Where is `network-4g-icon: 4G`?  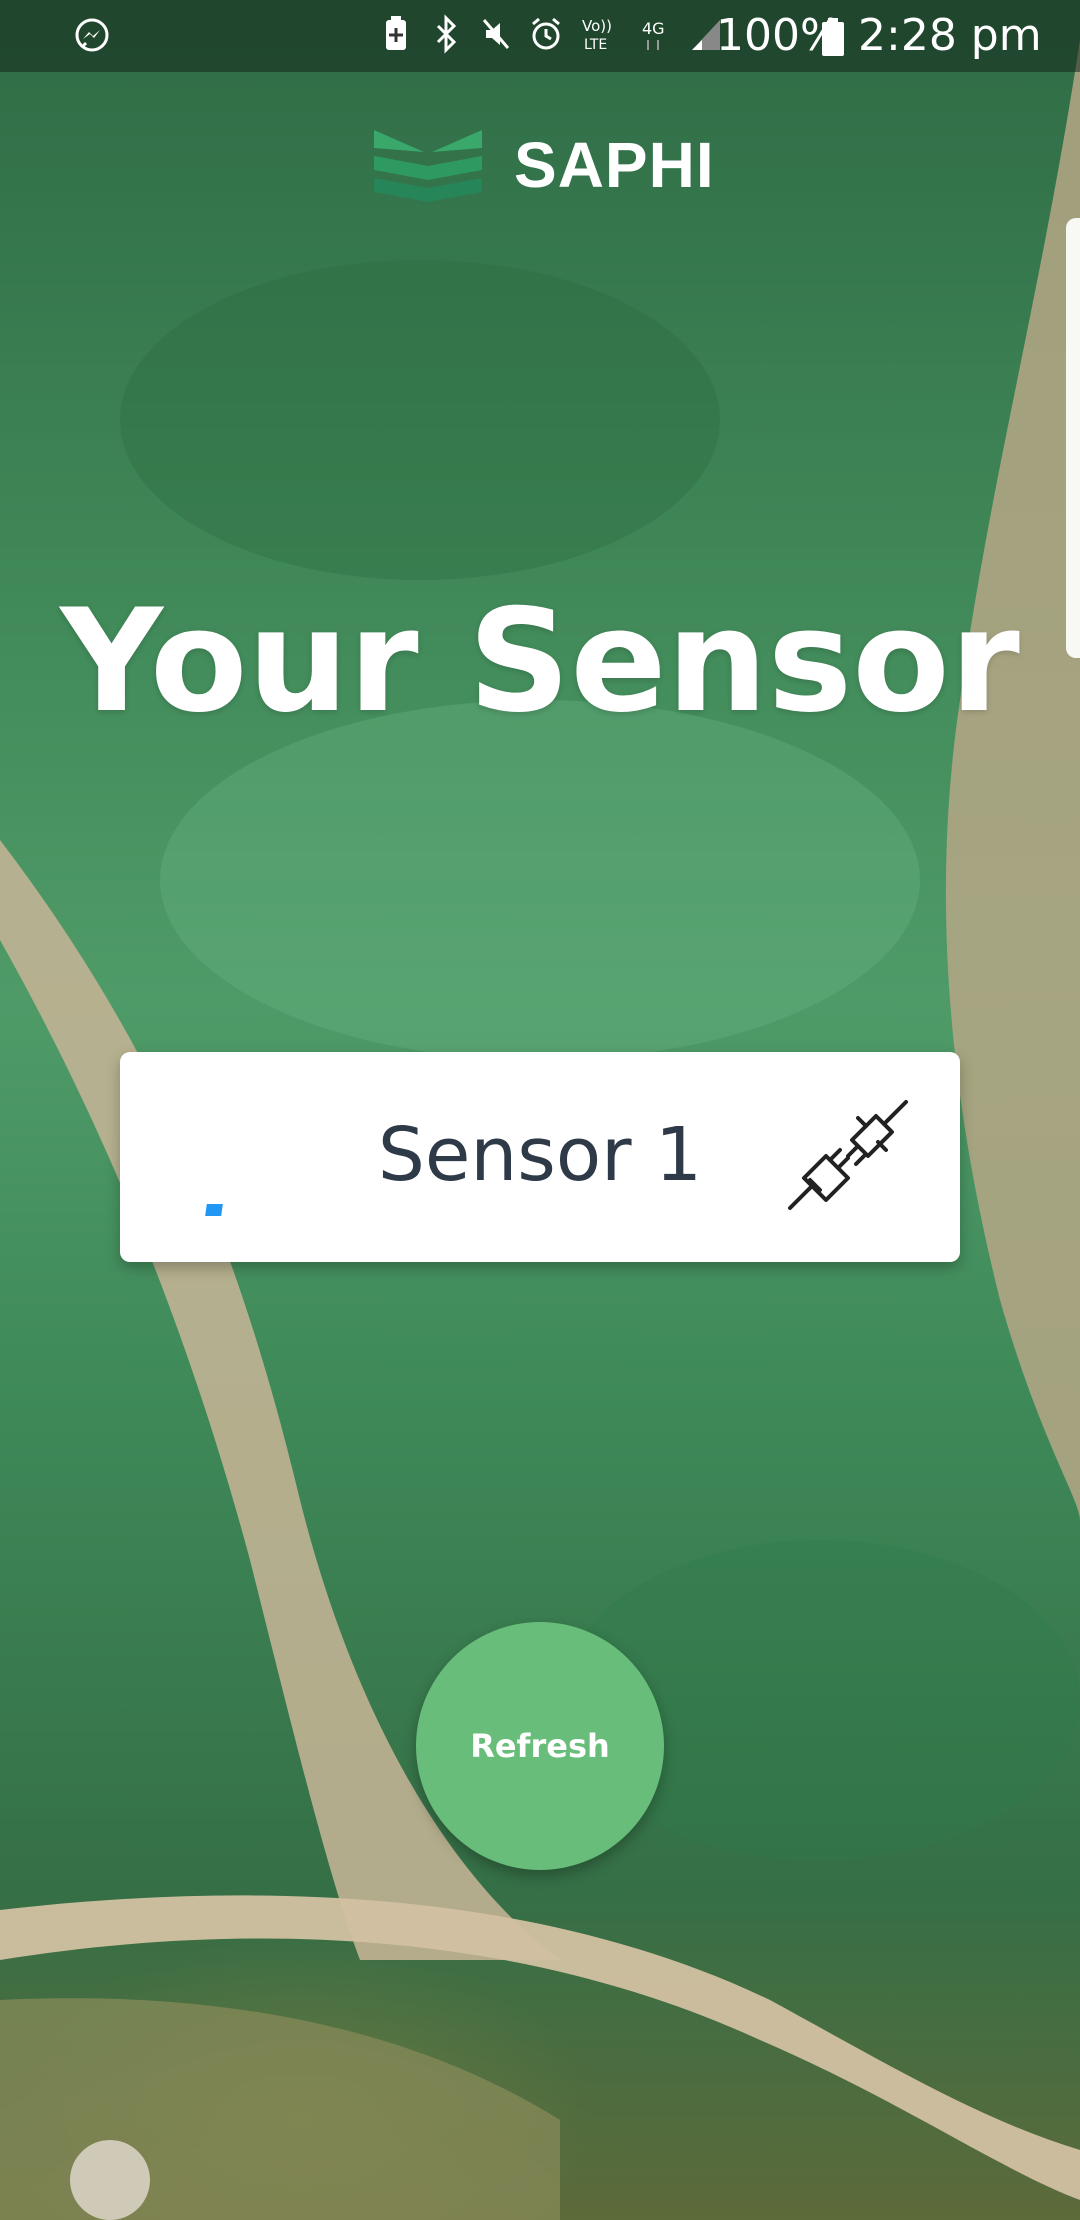 network-4g-icon: 4G is located at coordinates (653, 34).